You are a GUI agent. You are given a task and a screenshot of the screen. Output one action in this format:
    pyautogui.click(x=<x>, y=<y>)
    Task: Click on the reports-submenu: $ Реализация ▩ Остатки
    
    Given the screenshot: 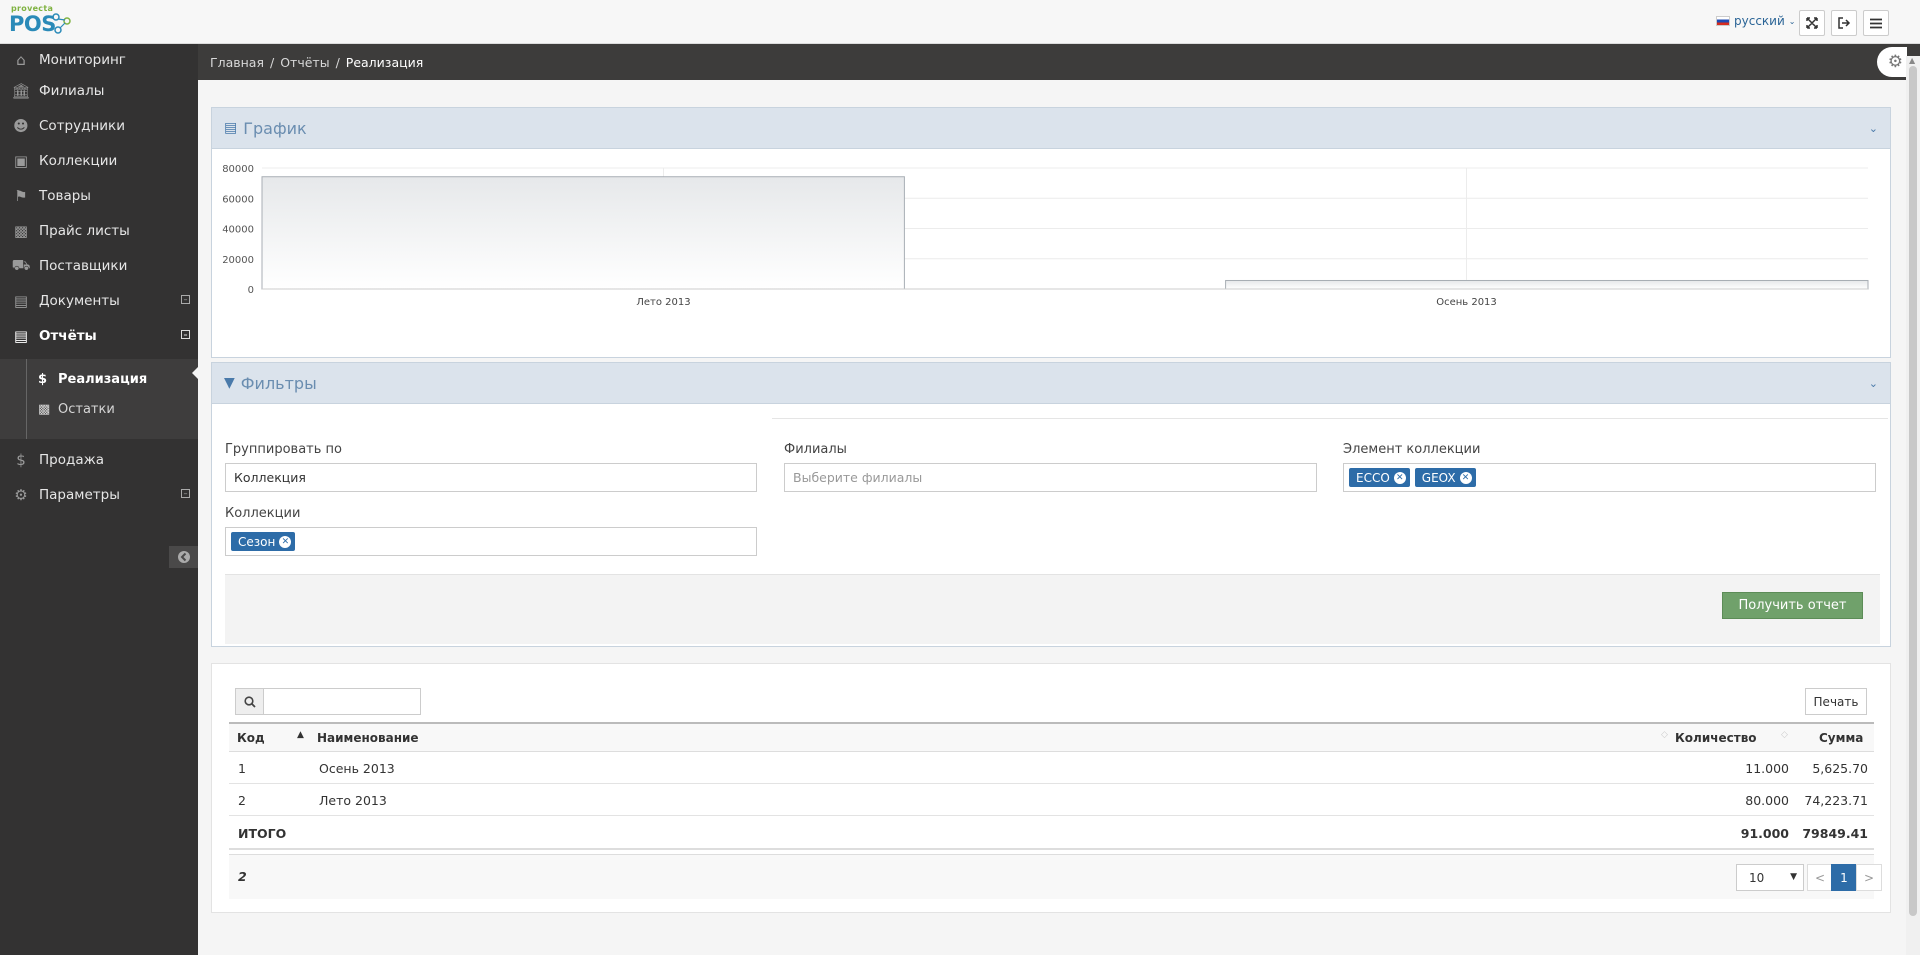 What is the action you would take?
    pyautogui.click(x=99, y=399)
    